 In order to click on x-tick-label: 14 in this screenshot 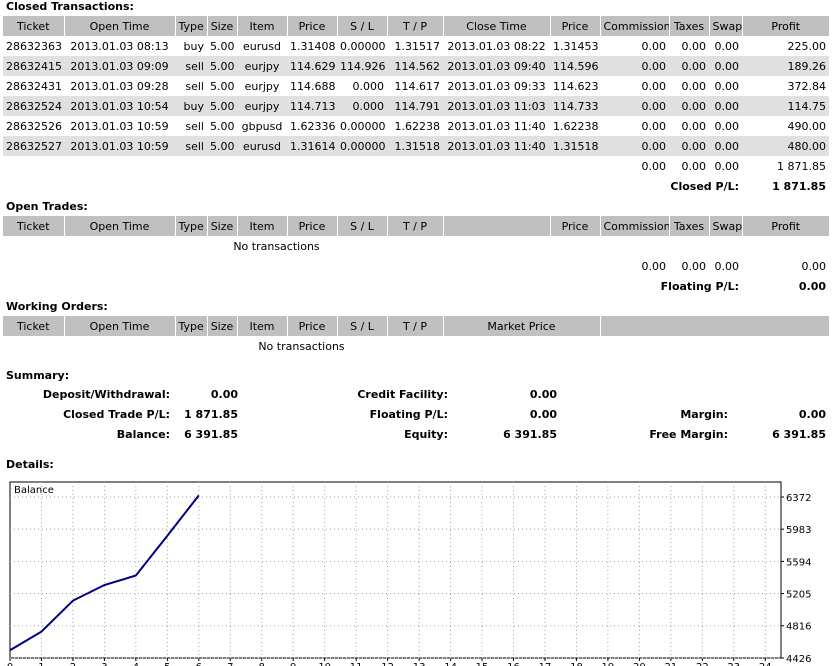, I will do `click(450, 664)`.